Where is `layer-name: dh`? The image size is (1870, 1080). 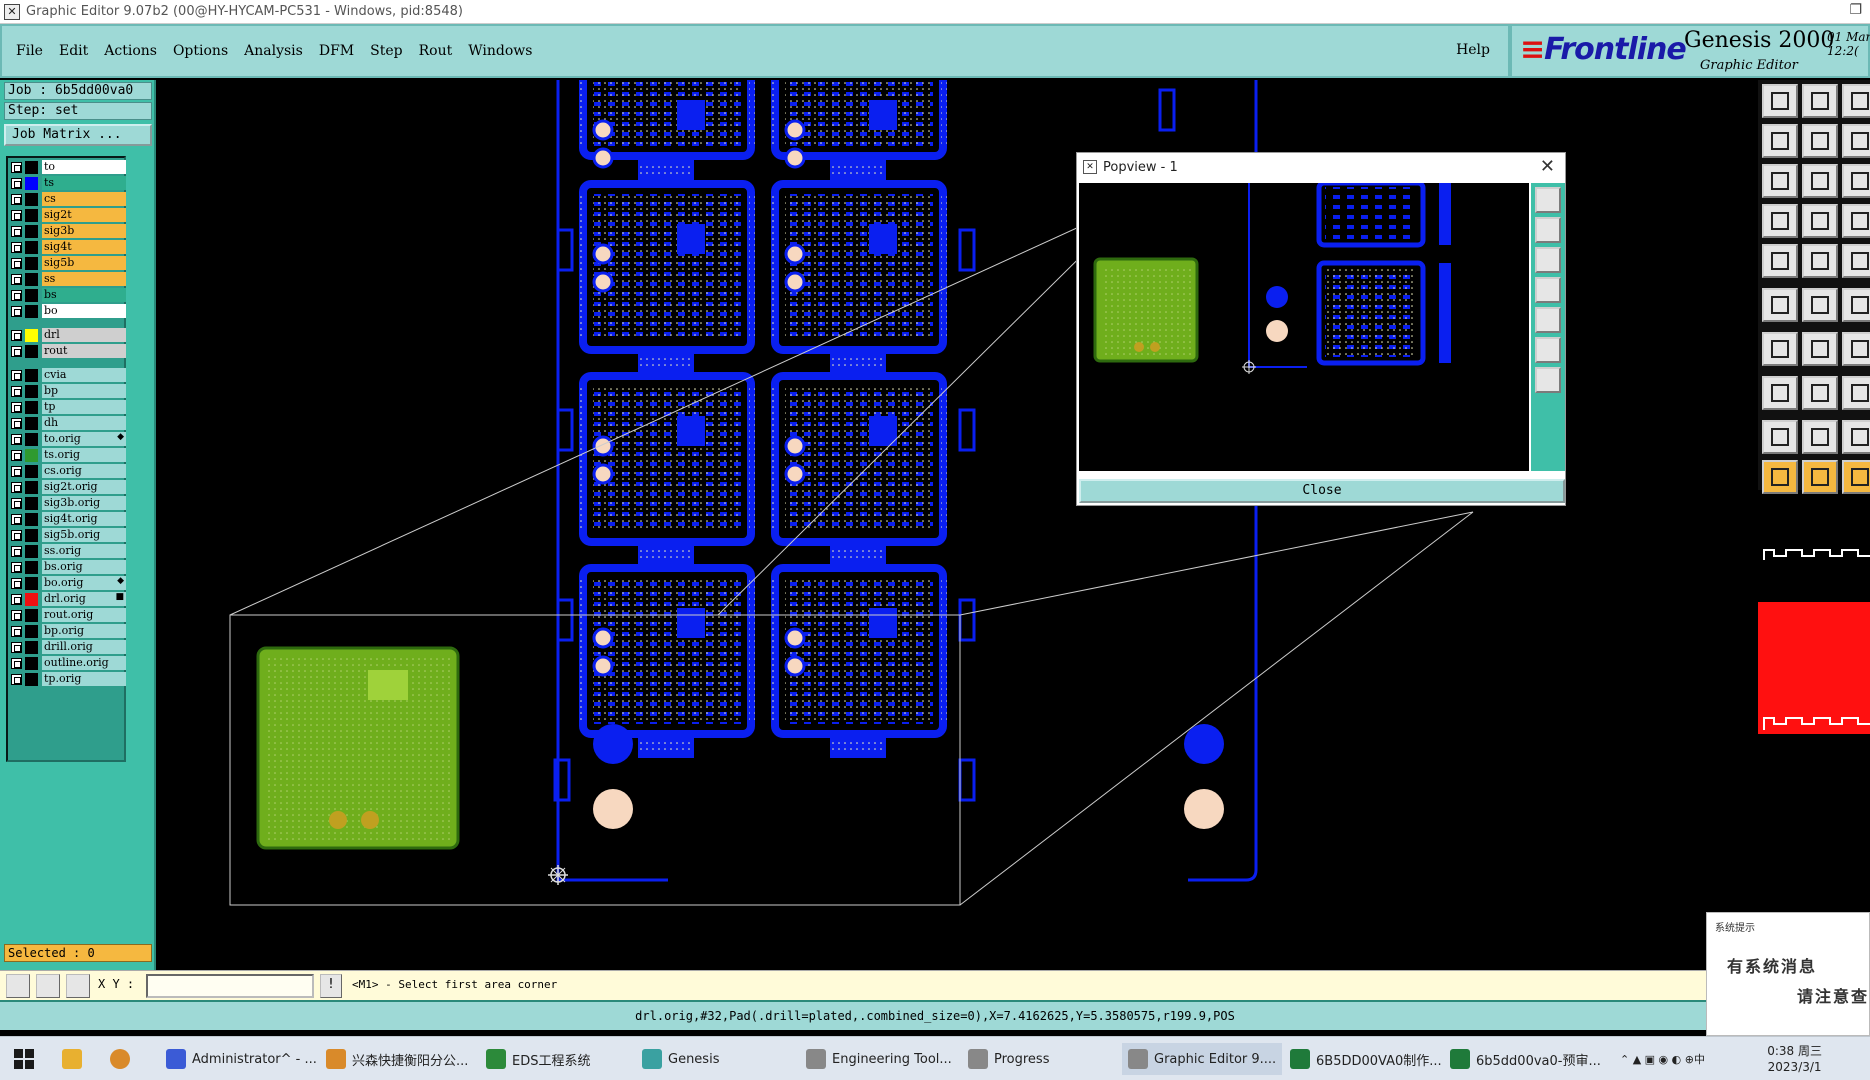 layer-name: dh is located at coordinates (84, 423).